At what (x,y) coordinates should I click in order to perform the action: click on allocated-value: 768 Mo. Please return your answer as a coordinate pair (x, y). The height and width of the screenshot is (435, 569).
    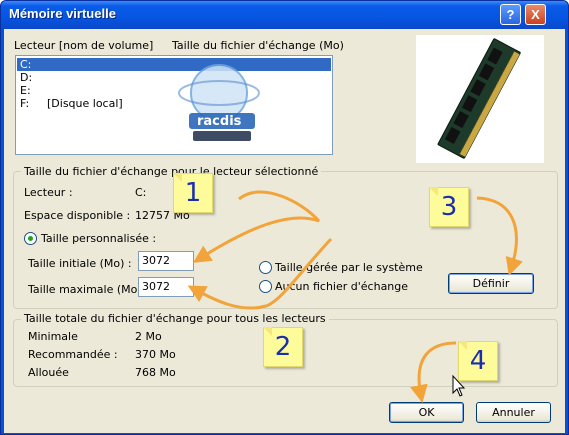
    Looking at the image, I should click on (155, 372).